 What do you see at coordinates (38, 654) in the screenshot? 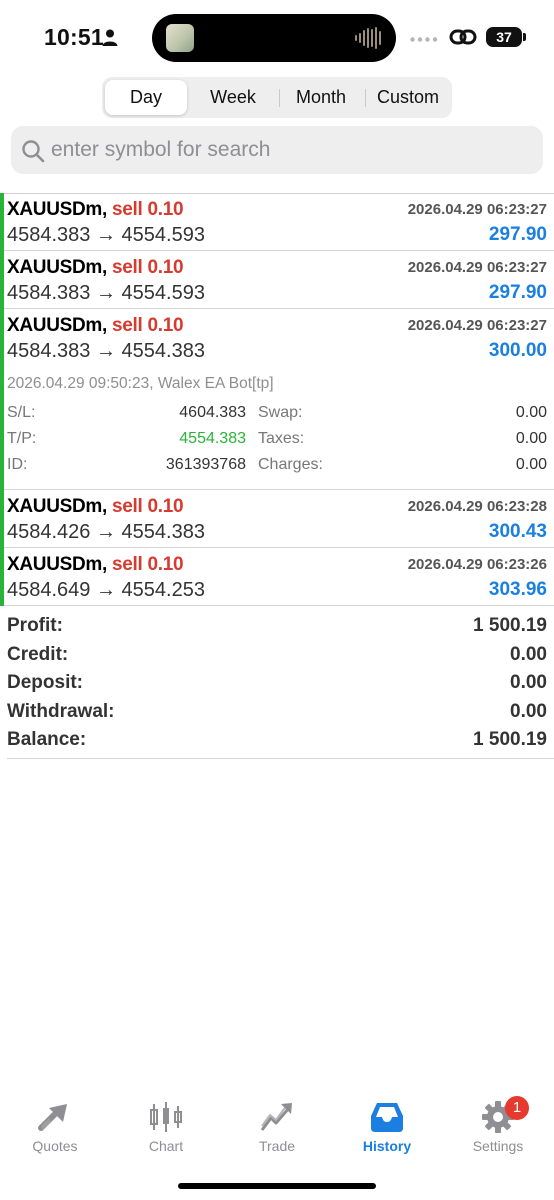
I see `total-label: Credit:` at bounding box center [38, 654].